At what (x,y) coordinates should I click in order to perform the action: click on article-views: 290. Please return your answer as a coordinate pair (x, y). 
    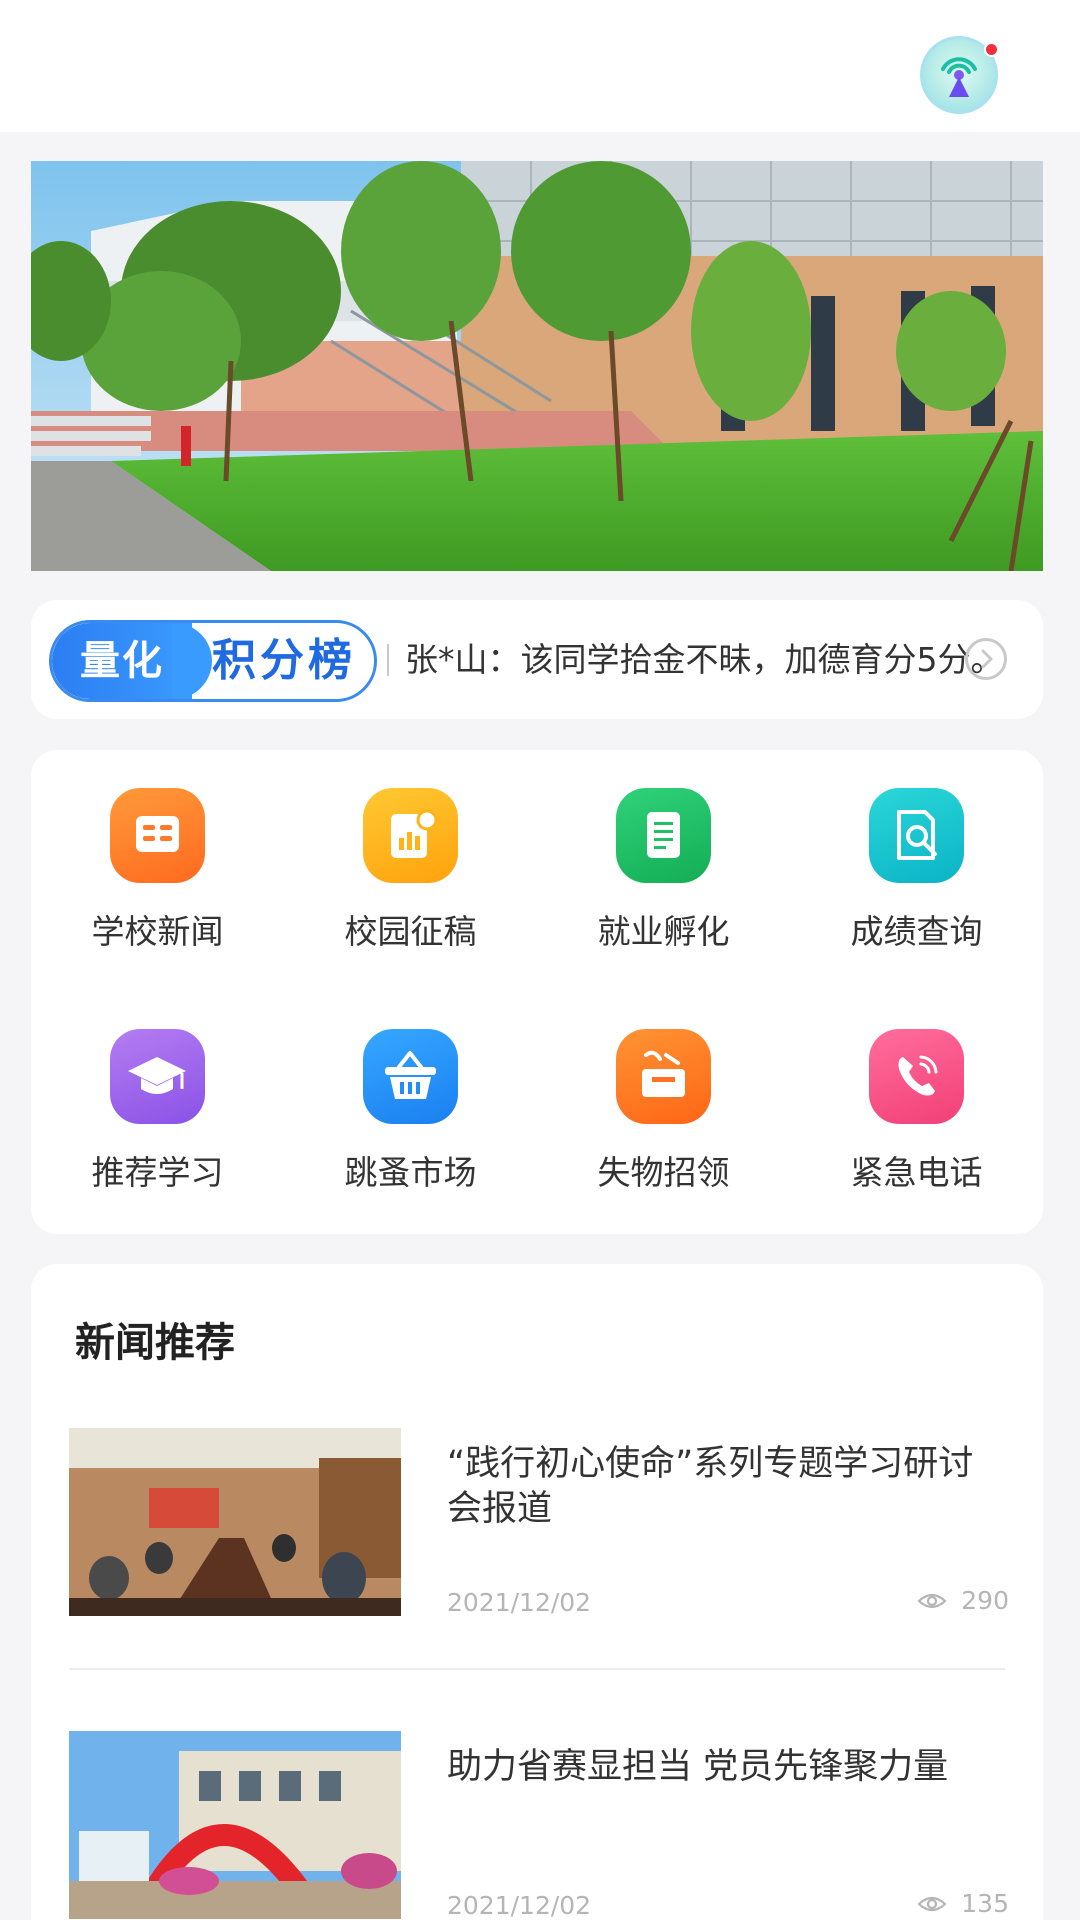
    Looking at the image, I should click on (963, 1600).